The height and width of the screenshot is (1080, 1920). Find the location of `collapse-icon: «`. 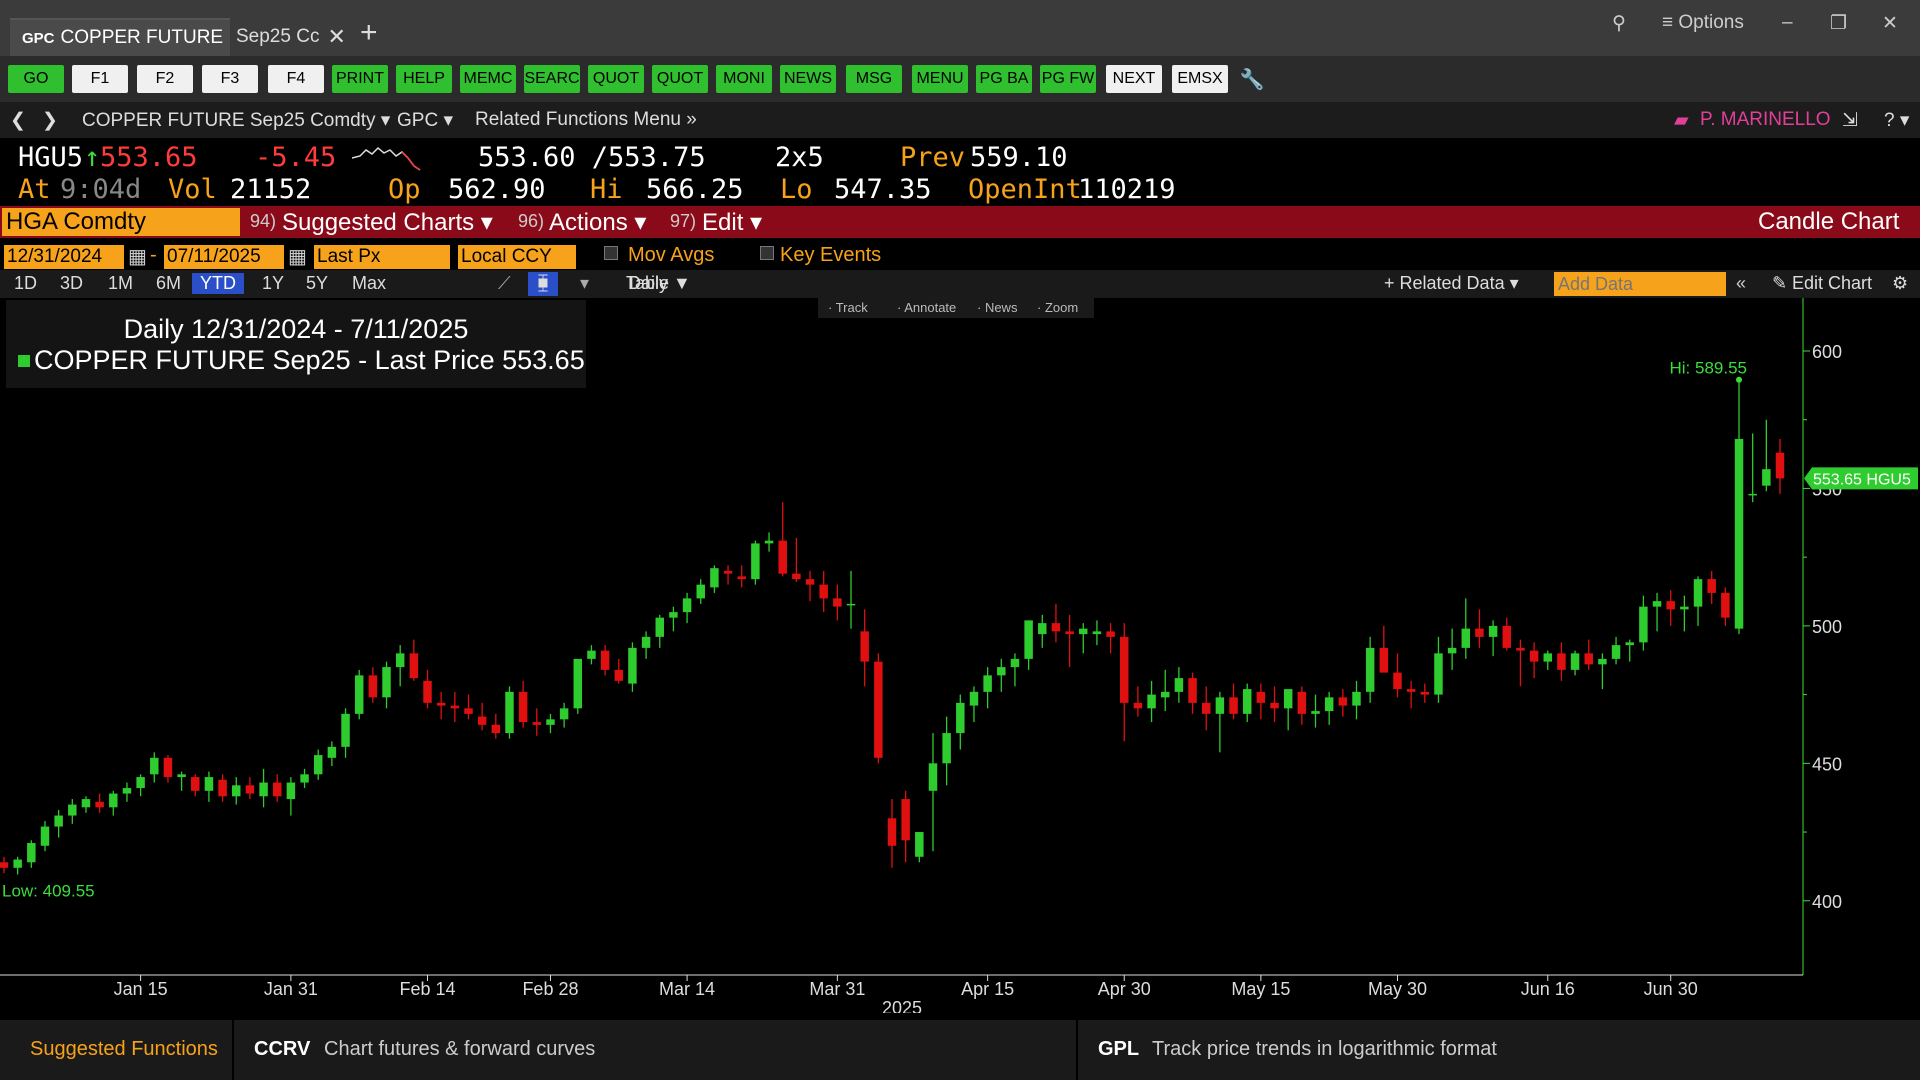

collapse-icon: « is located at coordinates (1741, 283).